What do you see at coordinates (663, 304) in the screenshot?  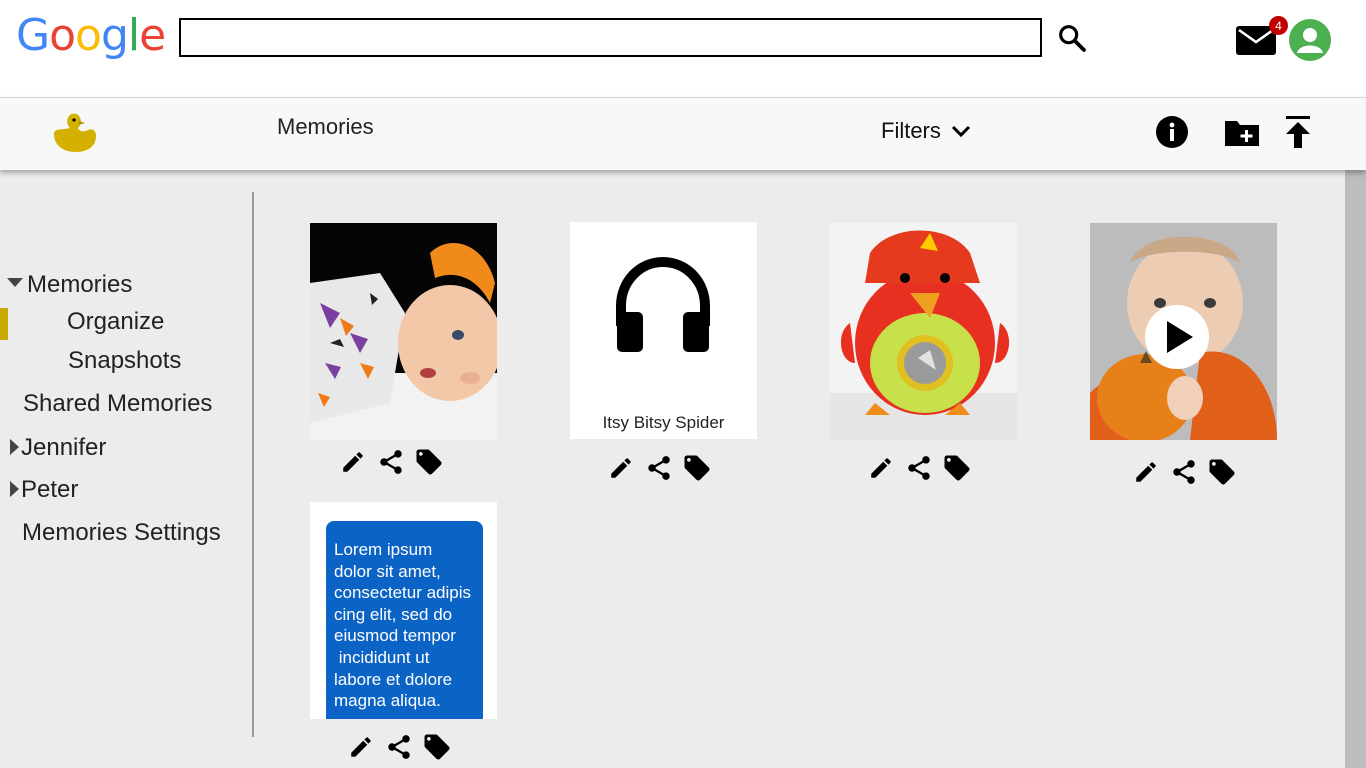 I see `headphones-icon` at bounding box center [663, 304].